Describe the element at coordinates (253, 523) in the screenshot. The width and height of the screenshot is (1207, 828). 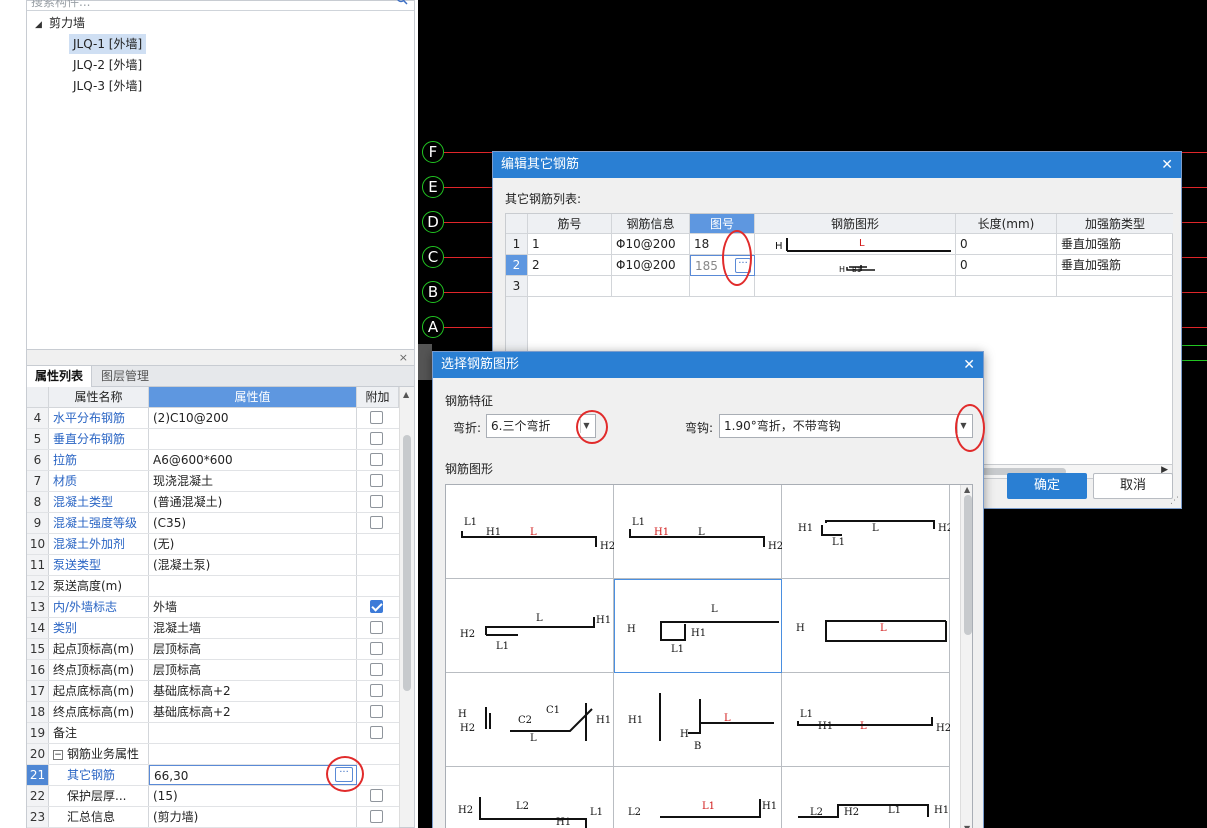
I see `property-value: (C35)` at that location.